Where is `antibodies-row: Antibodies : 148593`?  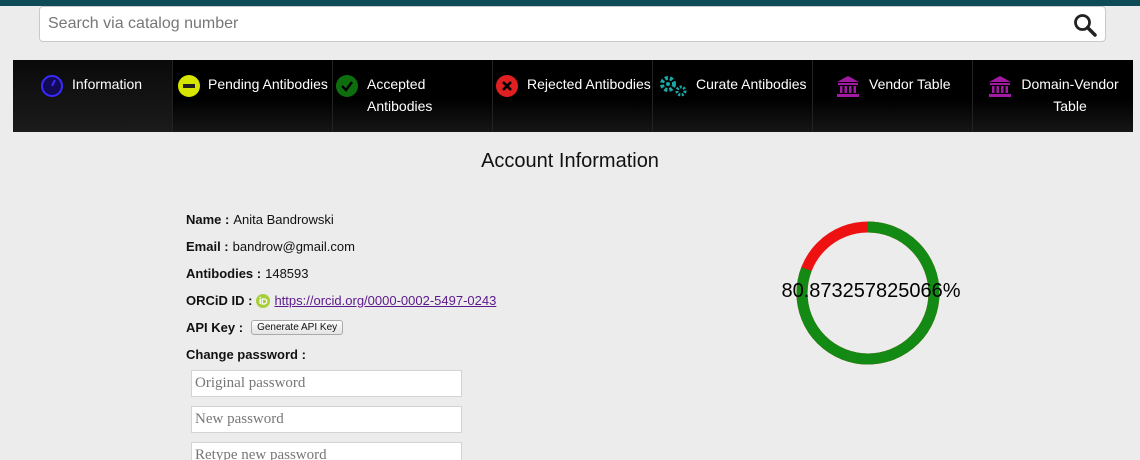
antibodies-row: Antibodies : 148593 is located at coordinates (341, 273).